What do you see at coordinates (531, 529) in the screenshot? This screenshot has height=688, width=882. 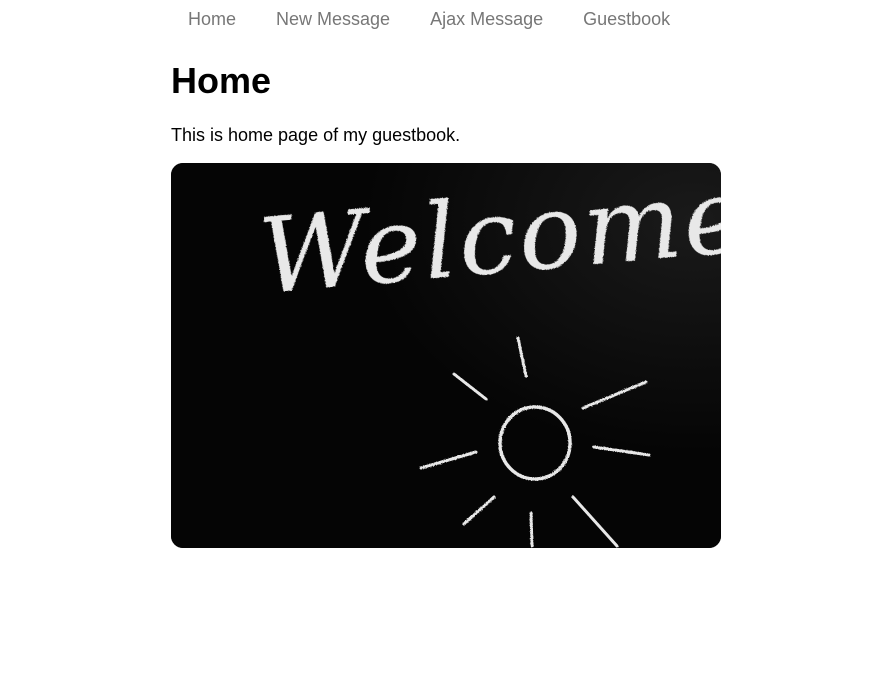 I see `sun-ray` at bounding box center [531, 529].